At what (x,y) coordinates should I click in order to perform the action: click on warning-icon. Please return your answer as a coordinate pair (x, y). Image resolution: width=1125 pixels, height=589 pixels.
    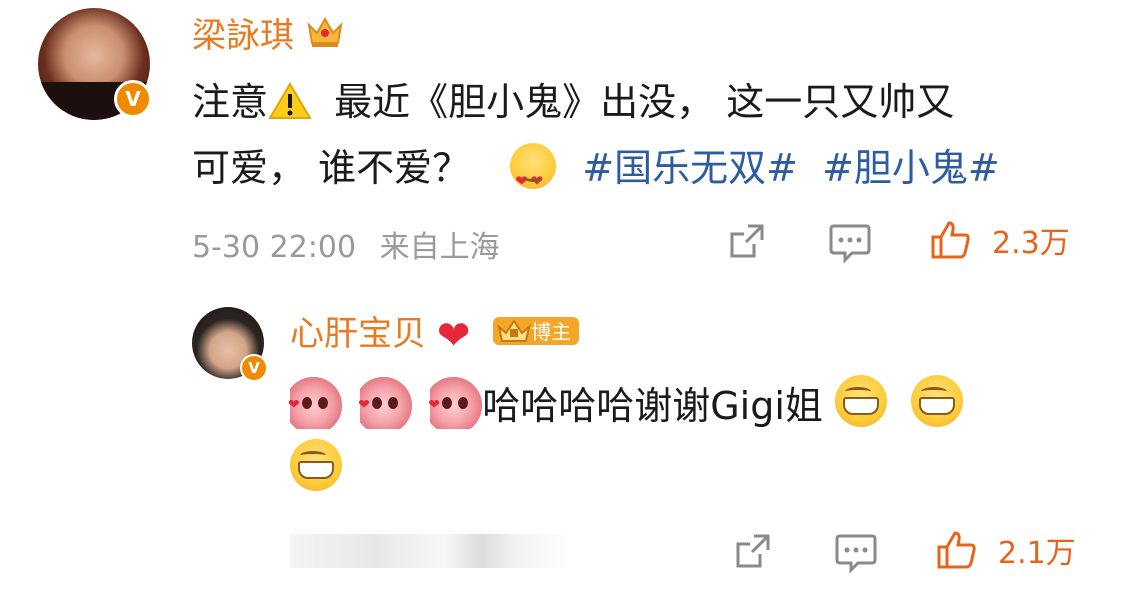
    Looking at the image, I should click on (290, 108).